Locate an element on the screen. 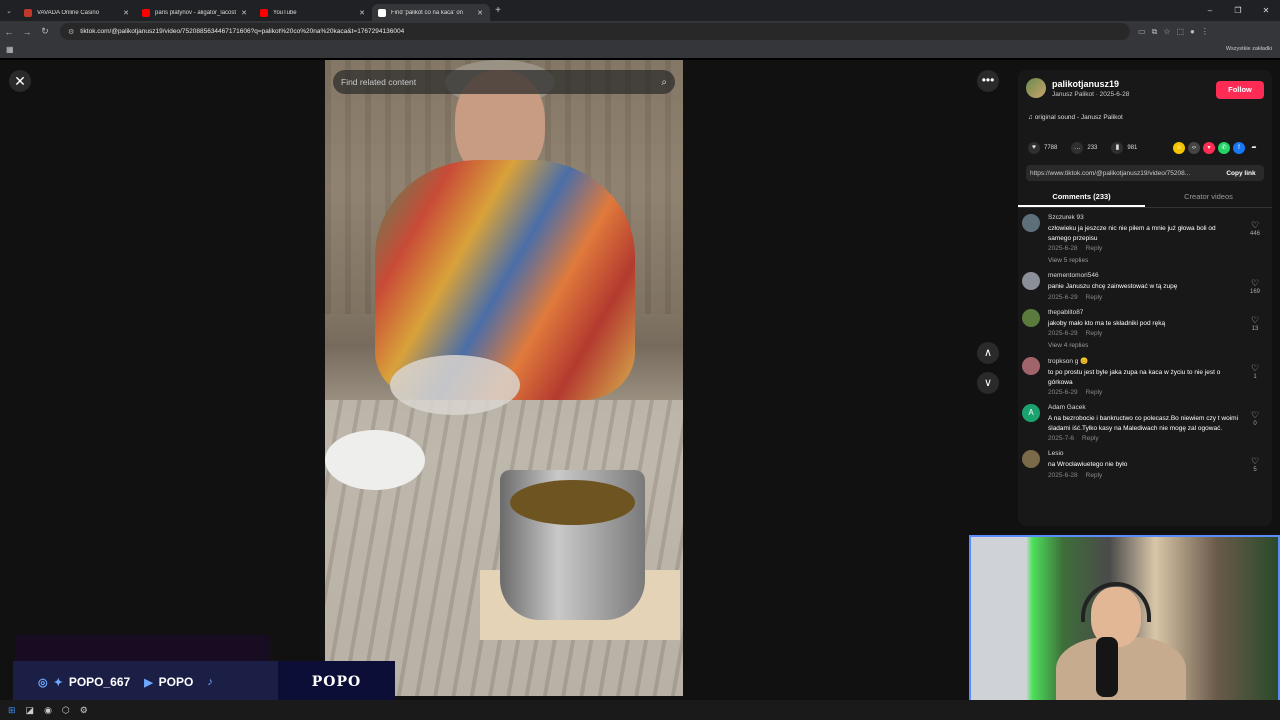 Image resolution: width=1280 pixels, height=720 pixels. emoji-share-icon: ☺ is located at coordinates (1179, 148).